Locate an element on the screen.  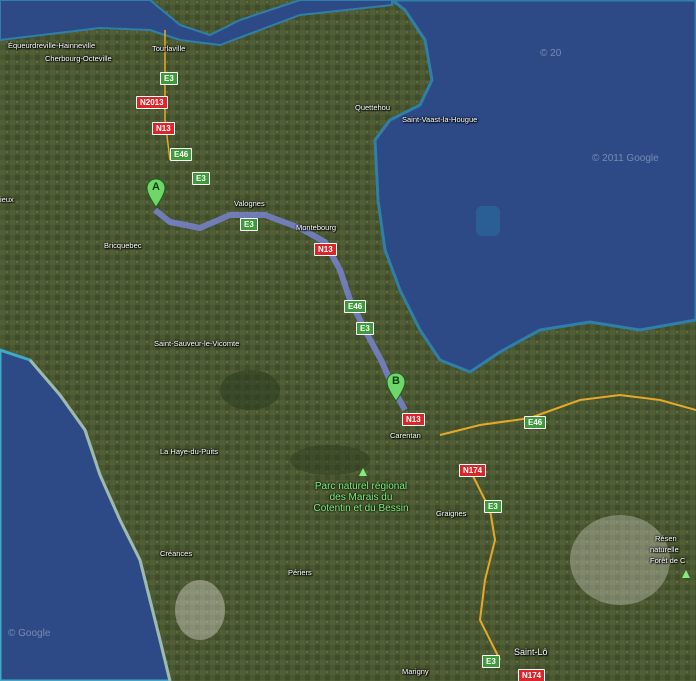
place-creances: Créances is located at coordinates (176, 553).